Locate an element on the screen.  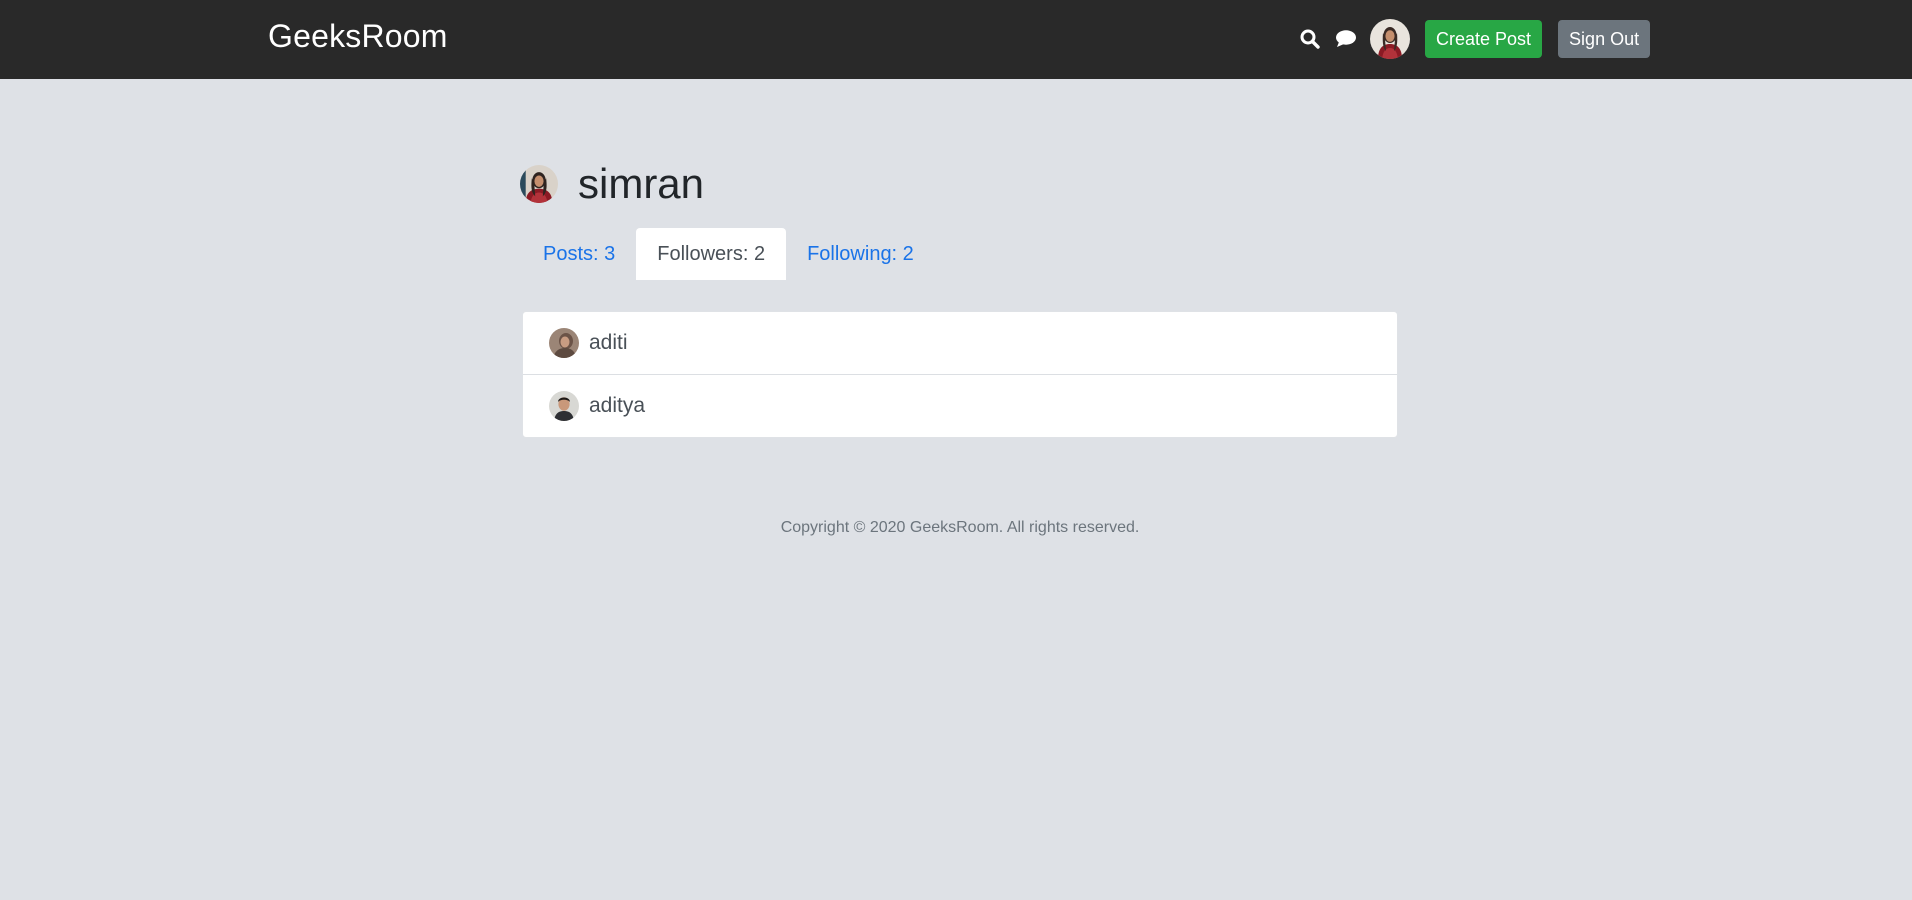
follower-name: aditi is located at coordinates (608, 342).